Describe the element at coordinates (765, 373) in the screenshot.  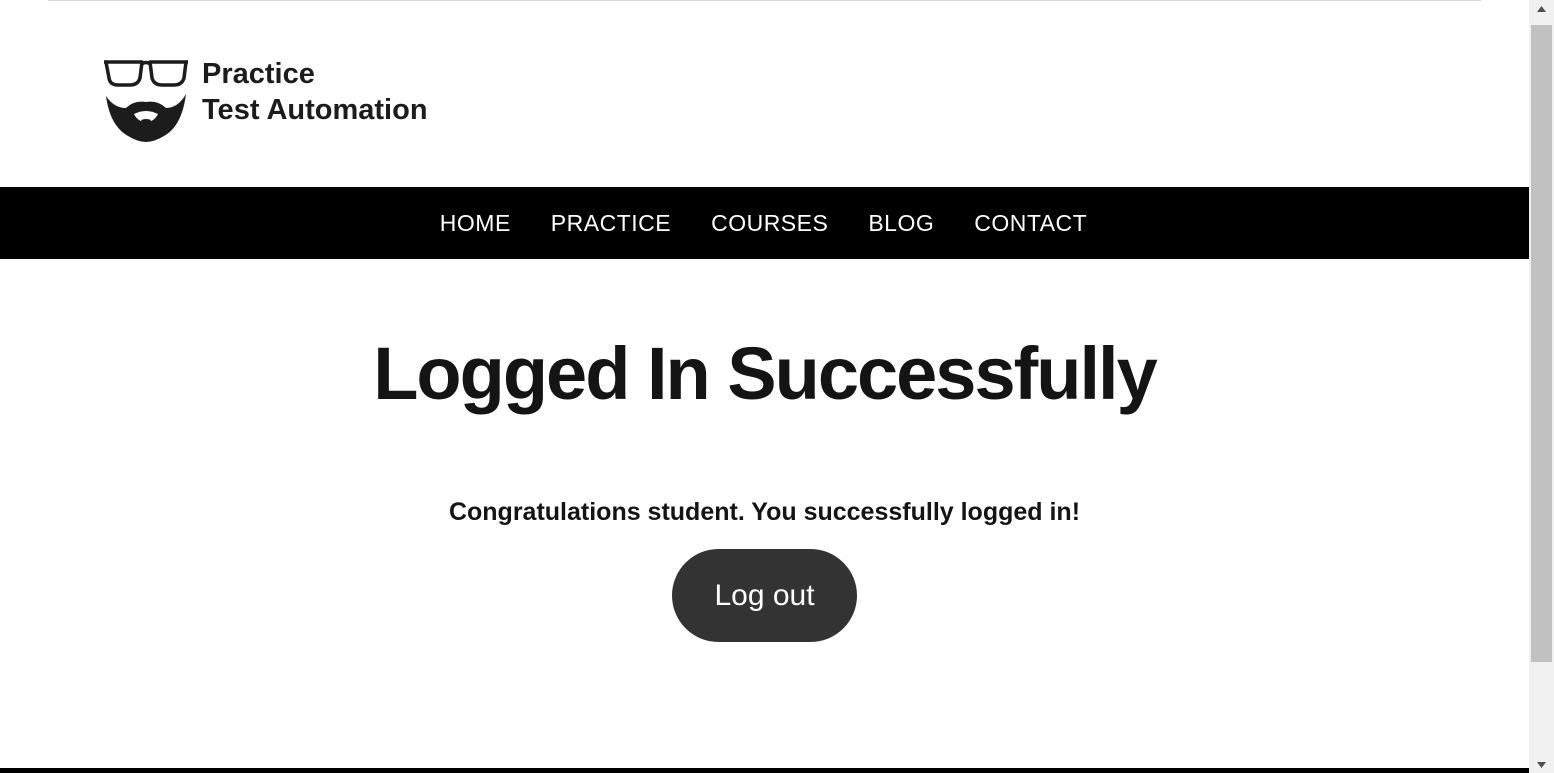
I see `page-title: Logged In Successfully` at that location.